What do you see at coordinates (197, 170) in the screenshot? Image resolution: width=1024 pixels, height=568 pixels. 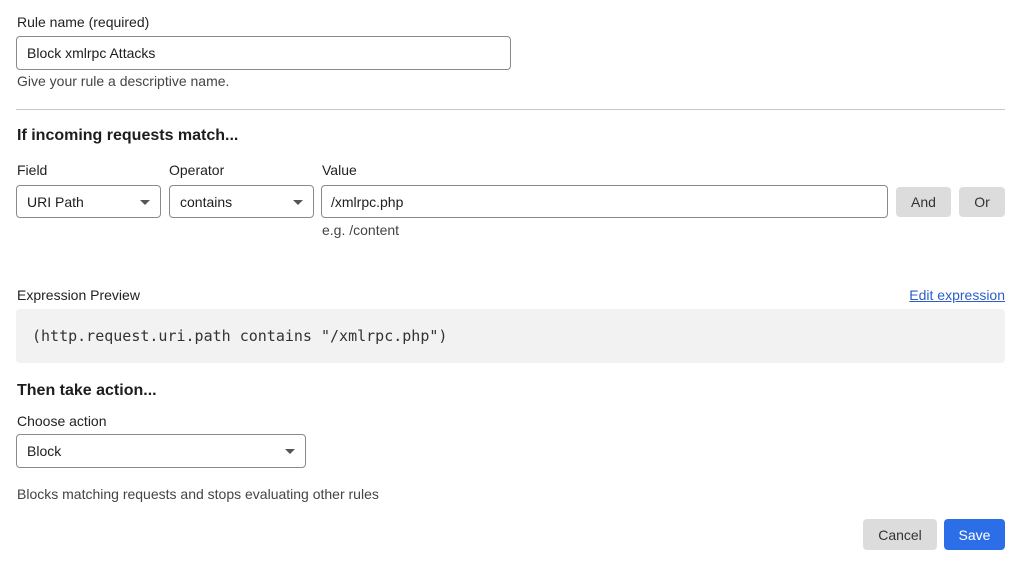 I see `operator-label: Operator` at bounding box center [197, 170].